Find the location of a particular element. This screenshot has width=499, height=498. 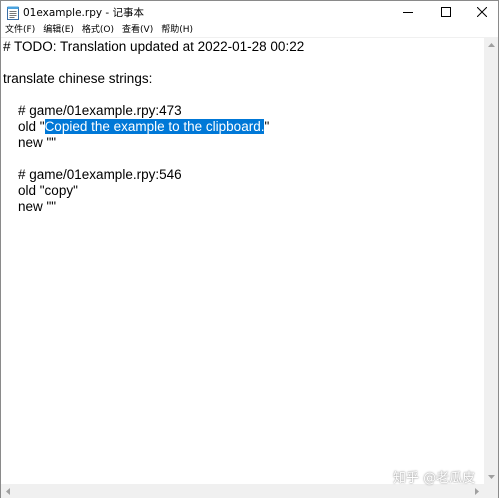

menu-help: 帮助(H) is located at coordinates (177, 30).